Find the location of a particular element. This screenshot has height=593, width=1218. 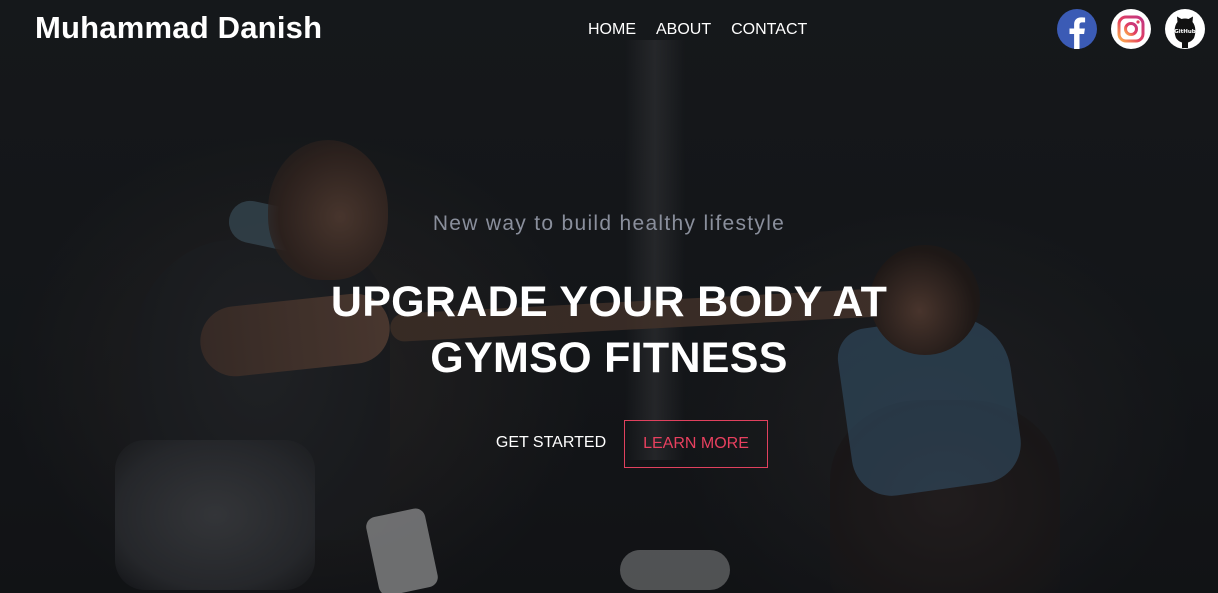

github-wordmark: GitHub is located at coordinates (1185, 32).